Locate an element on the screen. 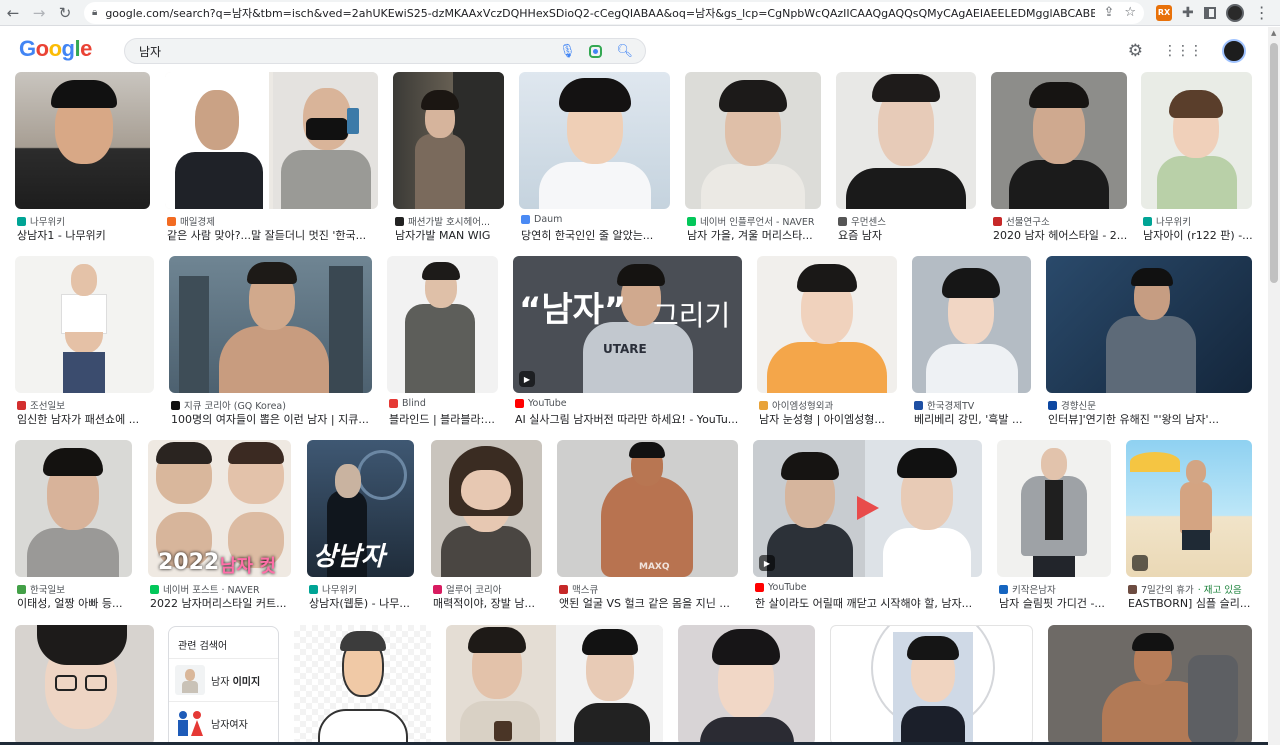  result-thumbnail: 2022 남자 컷 is located at coordinates (219, 508).